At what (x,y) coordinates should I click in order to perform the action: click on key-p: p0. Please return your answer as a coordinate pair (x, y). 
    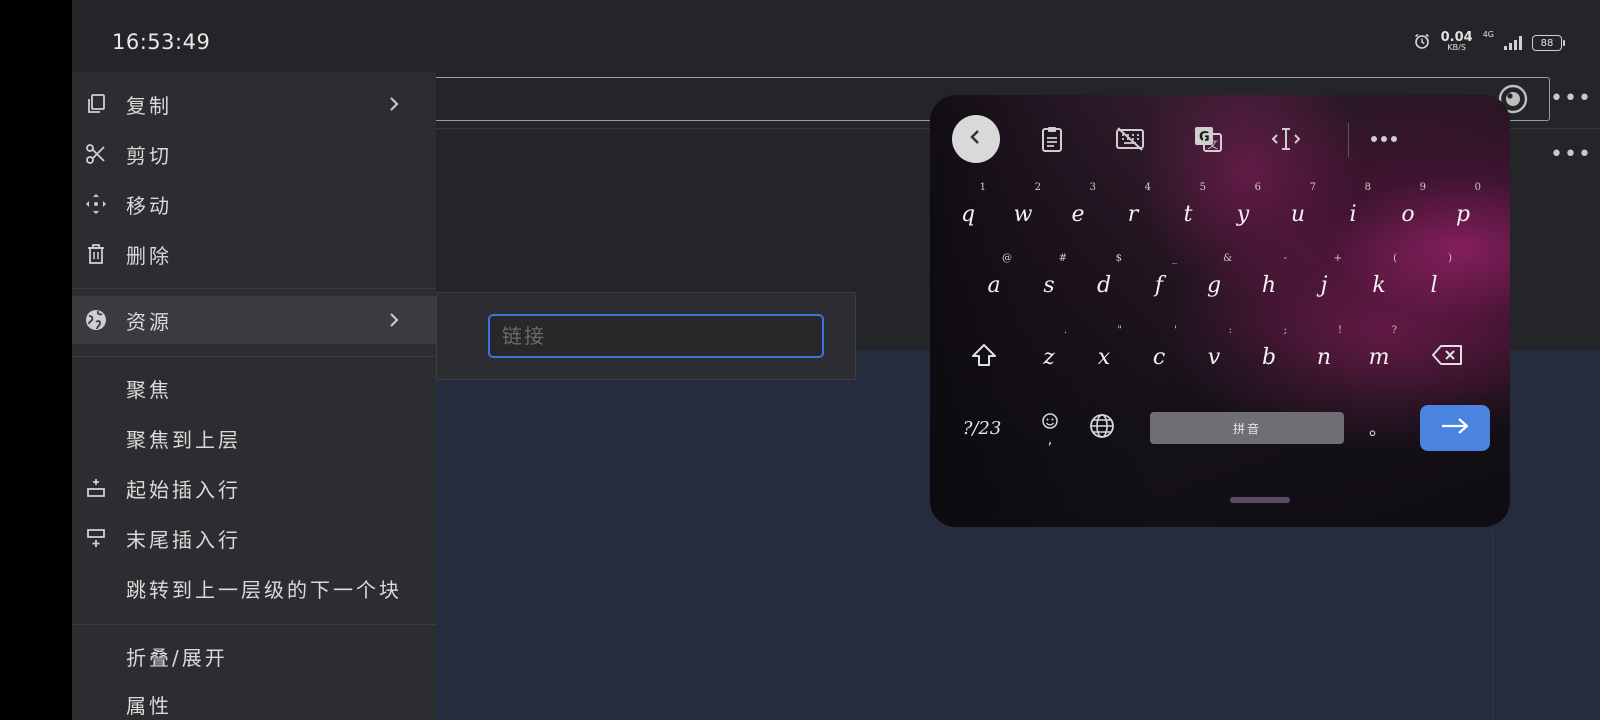
    Looking at the image, I should click on (1463, 213).